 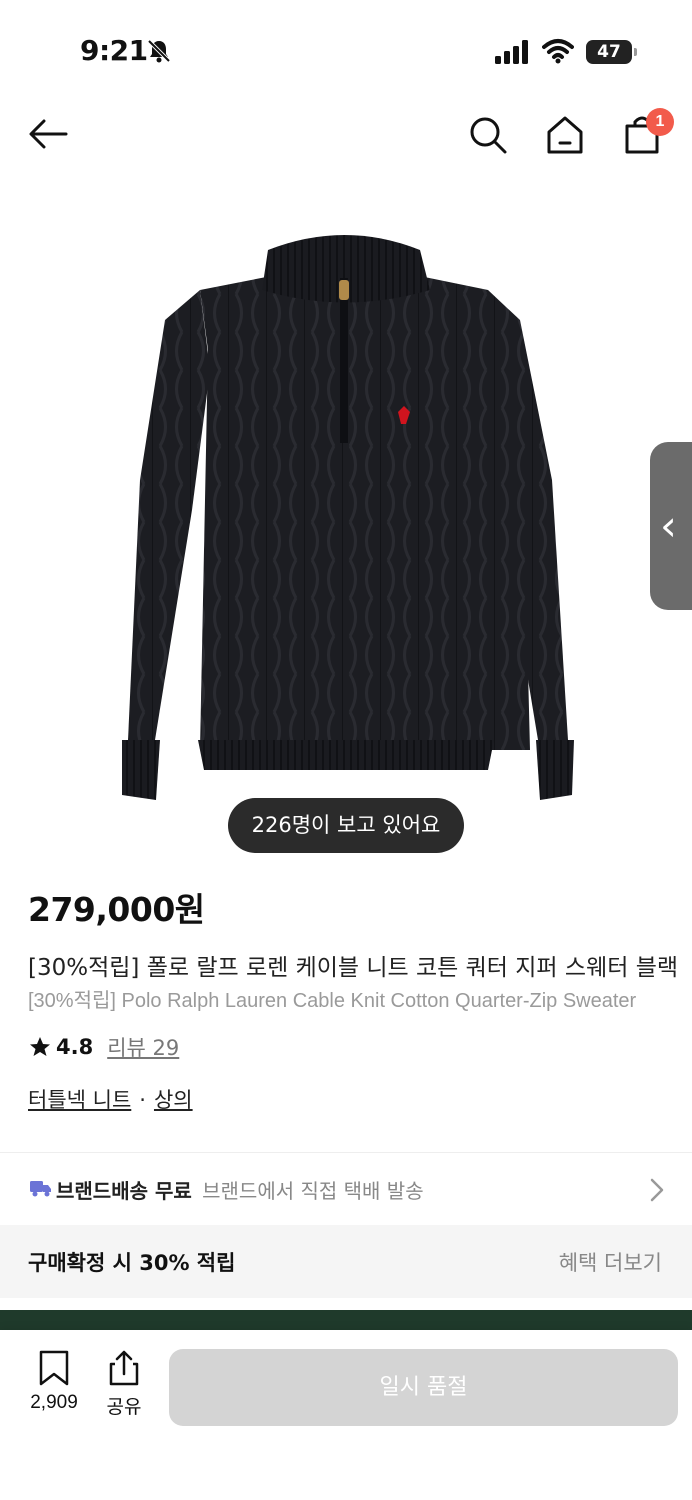 I want to click on soldout-button: 일시 품절, so click(x=423, y=1387).